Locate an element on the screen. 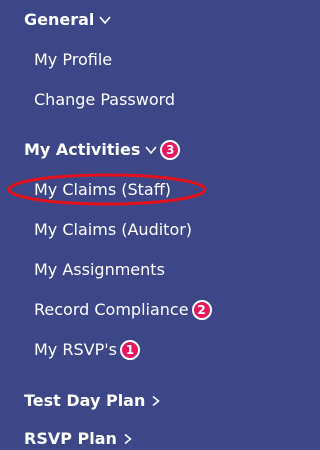 This screenshot has width=320, height=450. nav-item-my-assignments: My Assignments is located at coordinates (99, 270).